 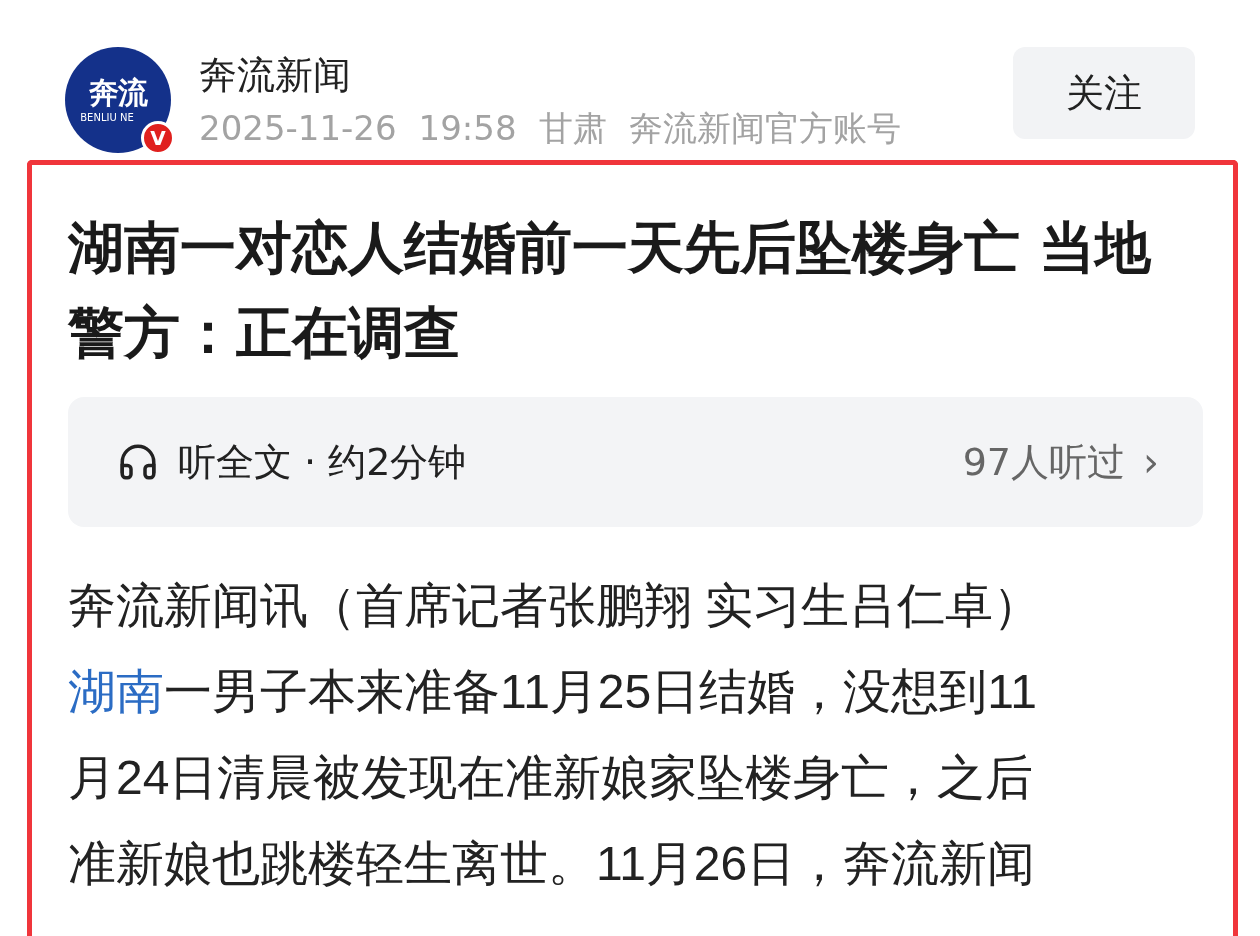 What do you see at coordinates (467, 128) in the screenshot?
I see `post-meta: 19:58` at bounding box center [467, 128].